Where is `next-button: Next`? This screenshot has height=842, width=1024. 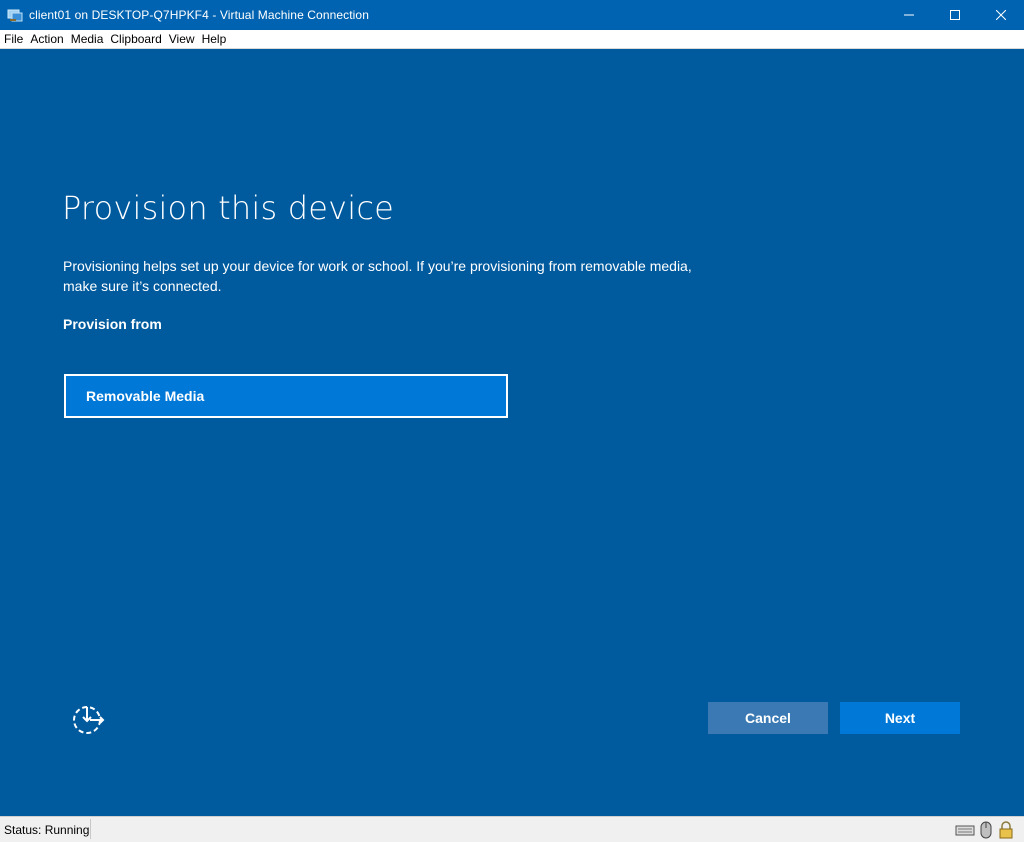 next-button: Next is located at coordinates (900, 718).